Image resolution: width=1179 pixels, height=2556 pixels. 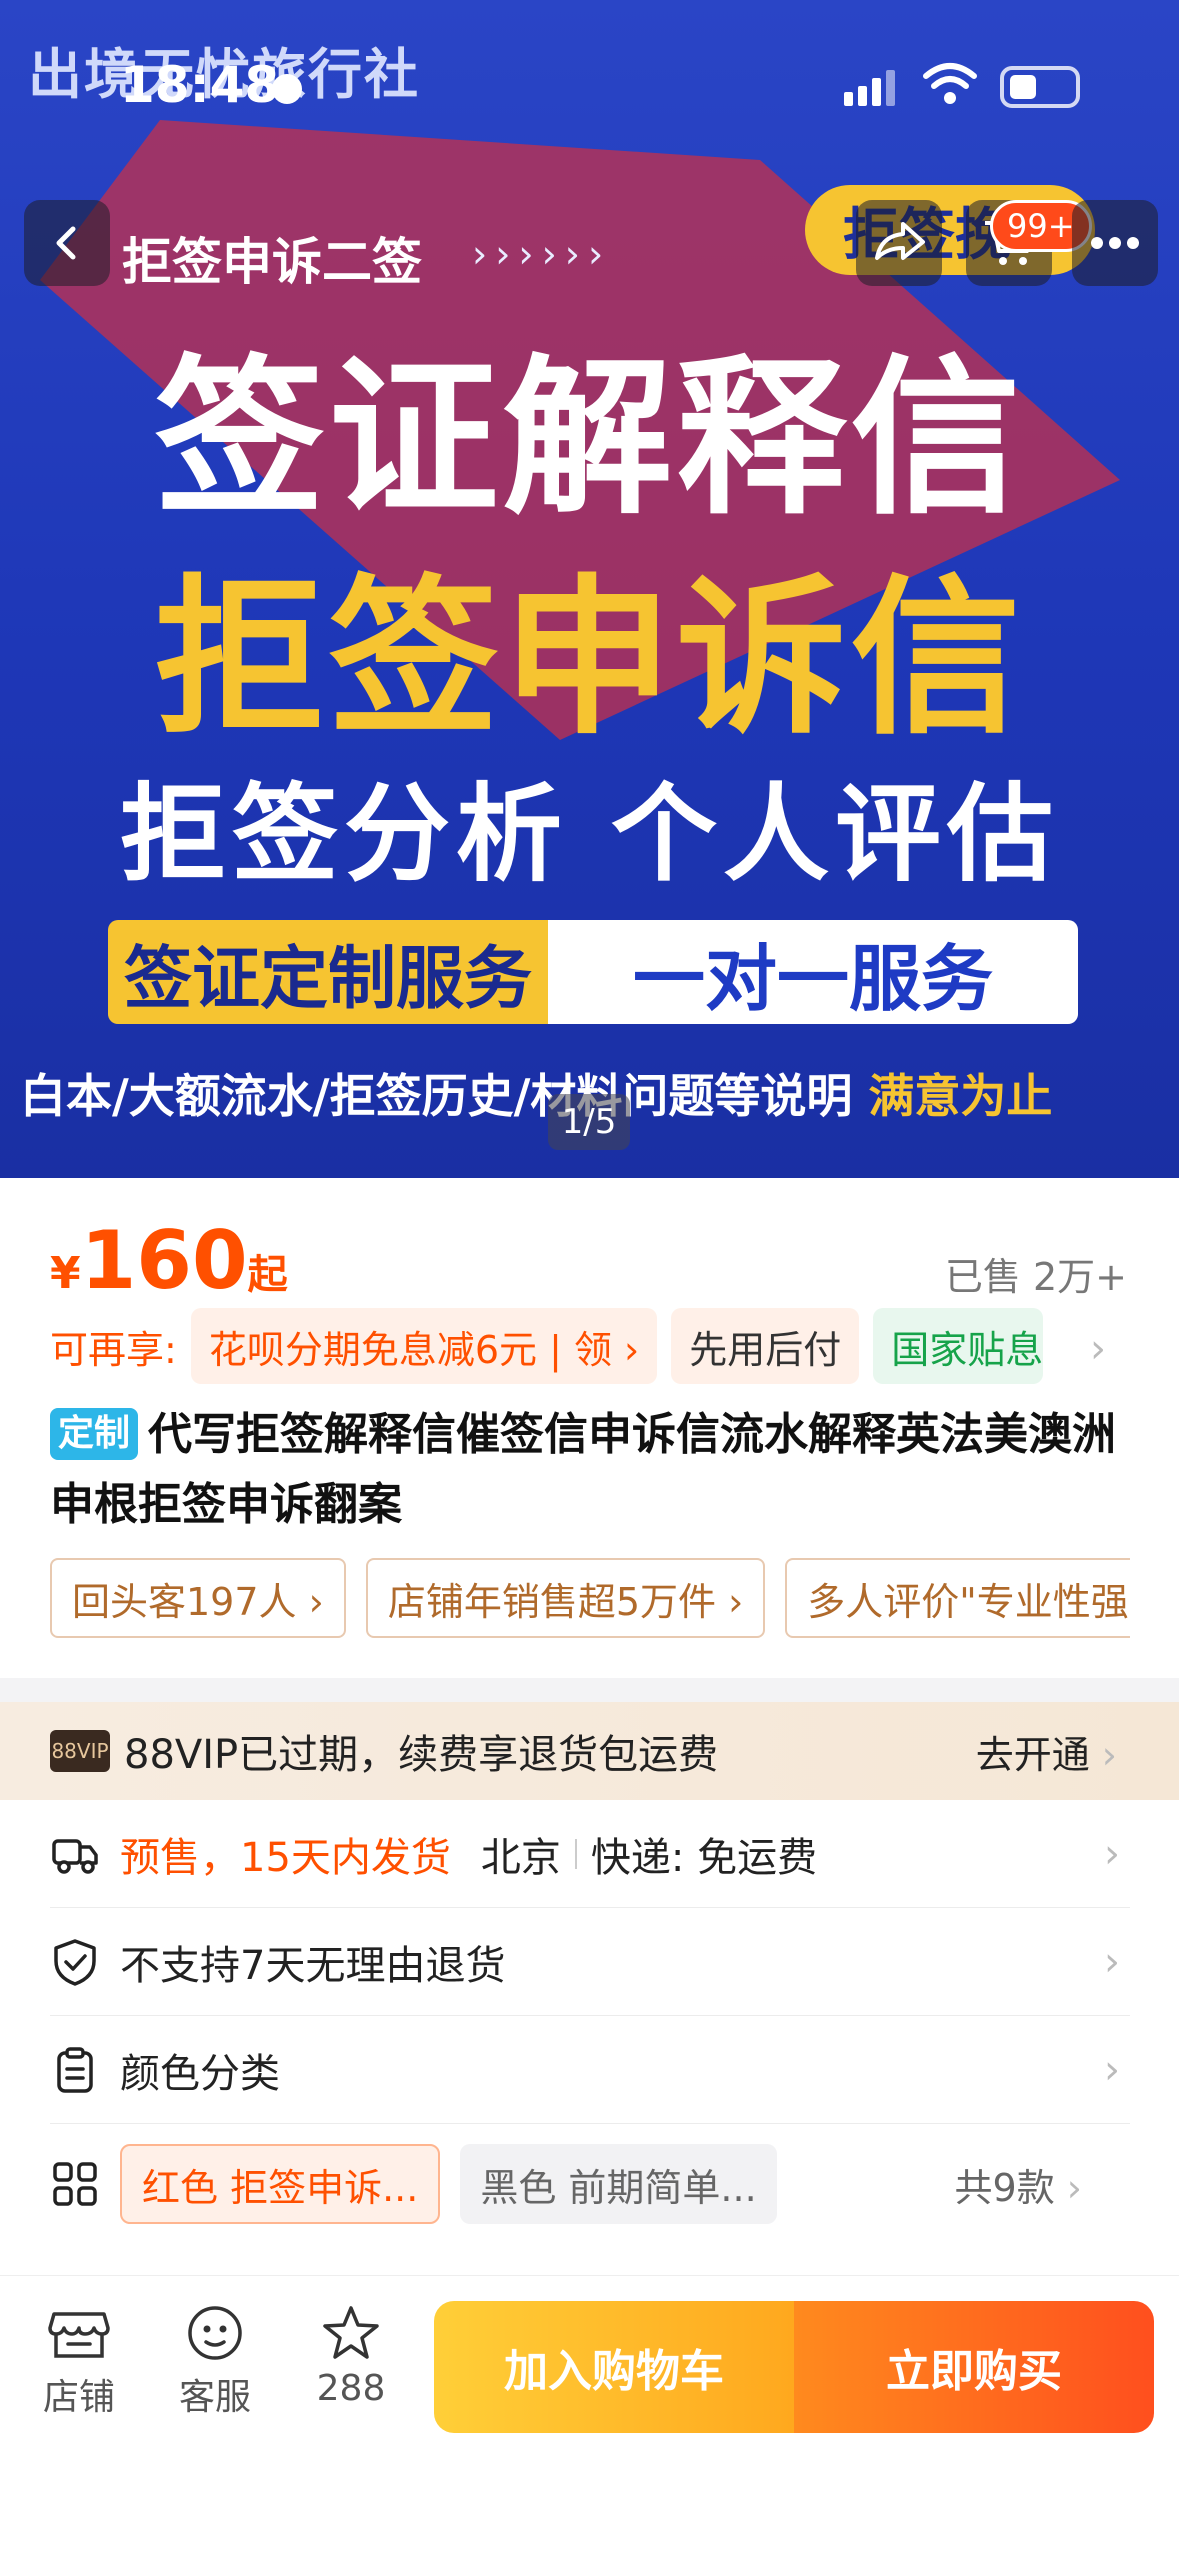 I want to click on review-highlight-badge: 多人评价"专业性强, so click(x=957, y=1598).